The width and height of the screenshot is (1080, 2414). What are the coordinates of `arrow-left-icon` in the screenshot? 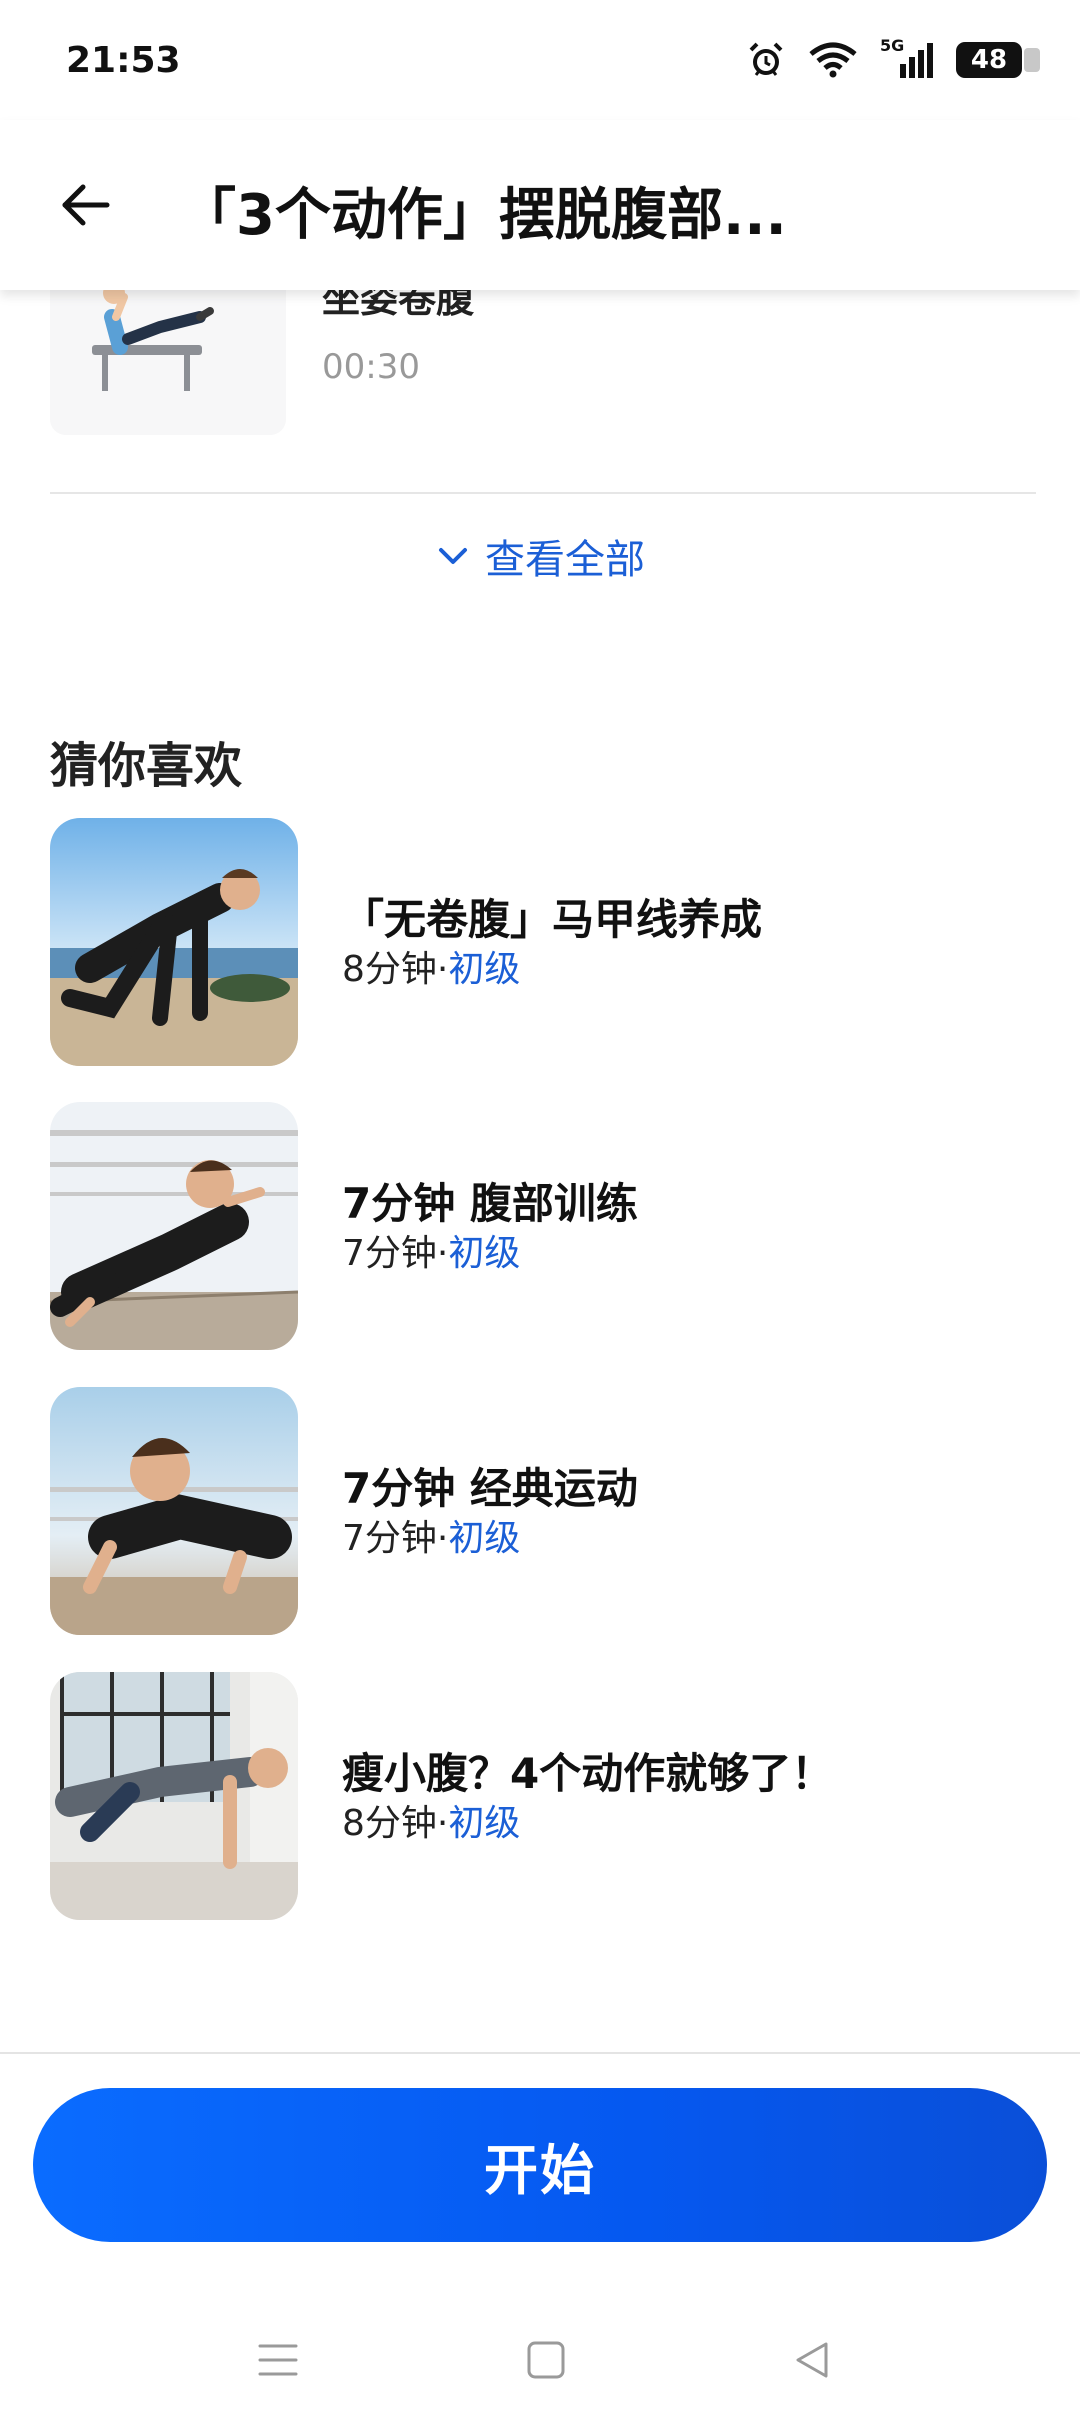 It's located at (86, 205).